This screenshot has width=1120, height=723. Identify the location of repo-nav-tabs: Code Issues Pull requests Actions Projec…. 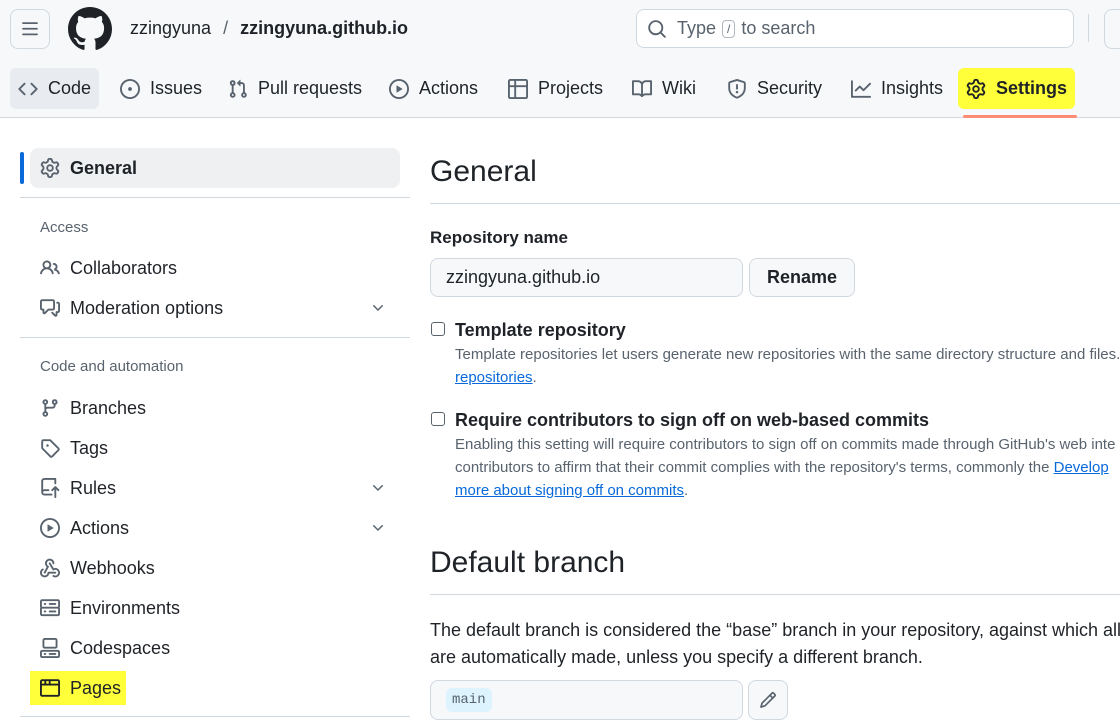
(560, 93).